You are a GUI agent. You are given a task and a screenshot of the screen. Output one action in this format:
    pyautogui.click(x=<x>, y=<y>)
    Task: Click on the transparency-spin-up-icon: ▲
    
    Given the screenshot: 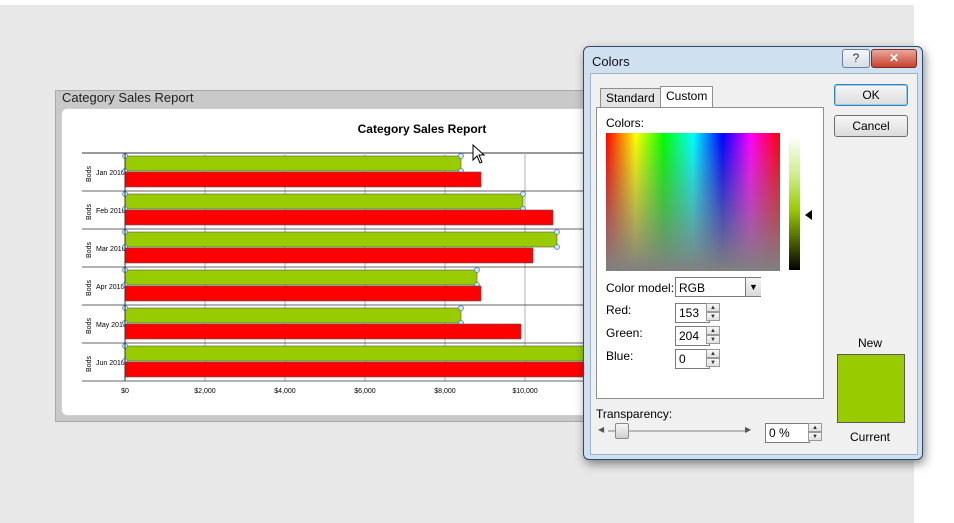 What is the action you would take?
    pyautogui.click(x=815, y=427)
    